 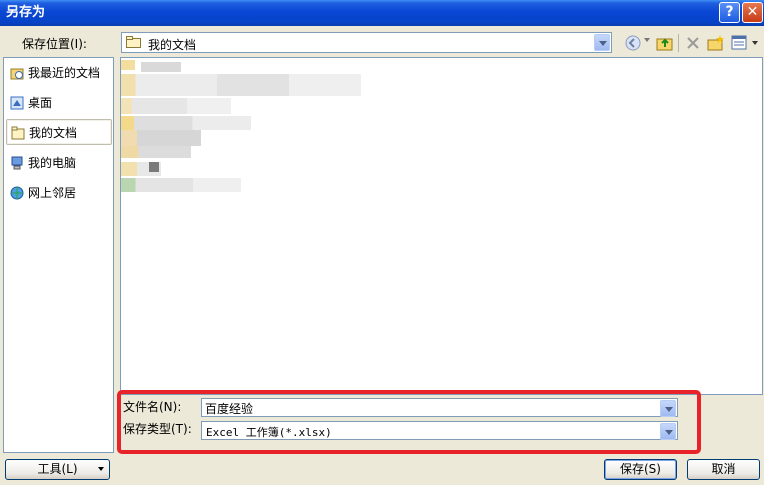 What do you see at coordinates (382, 13) in the screenshot?
I see `title-bar: 另存为 ? ✕` at bounding box center [382, 13].